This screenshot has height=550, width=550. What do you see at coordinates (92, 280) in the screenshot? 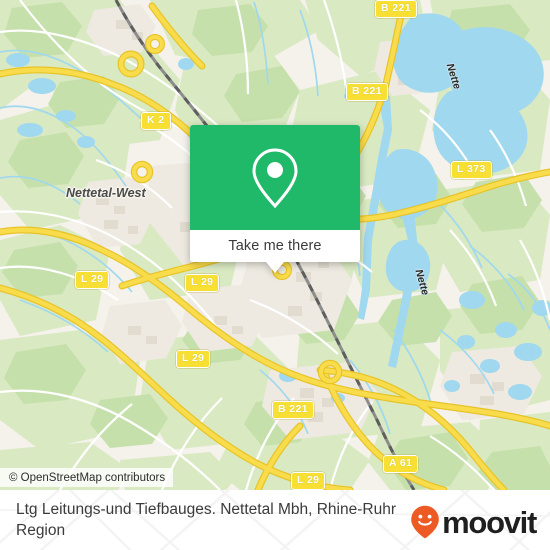
I see `road-shield-l29-west: L 29` at bounding box center [92, 280].